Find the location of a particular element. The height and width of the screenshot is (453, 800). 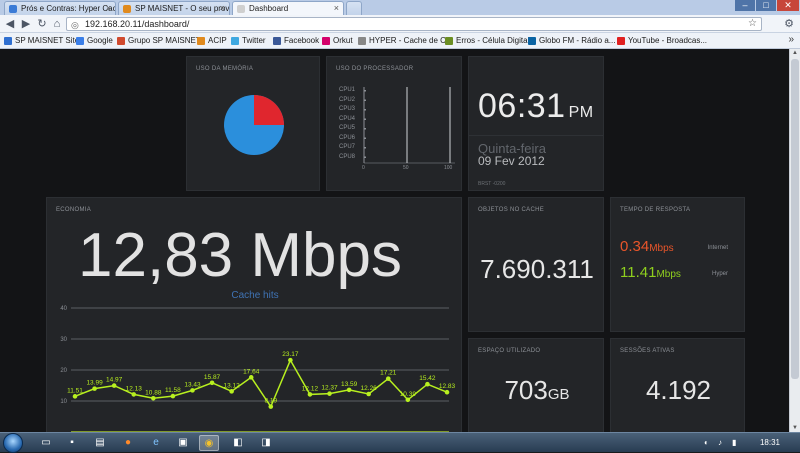

bookmark-sp-maisnet-site: SP MAISNET Site is located at coordinates (41, 41).